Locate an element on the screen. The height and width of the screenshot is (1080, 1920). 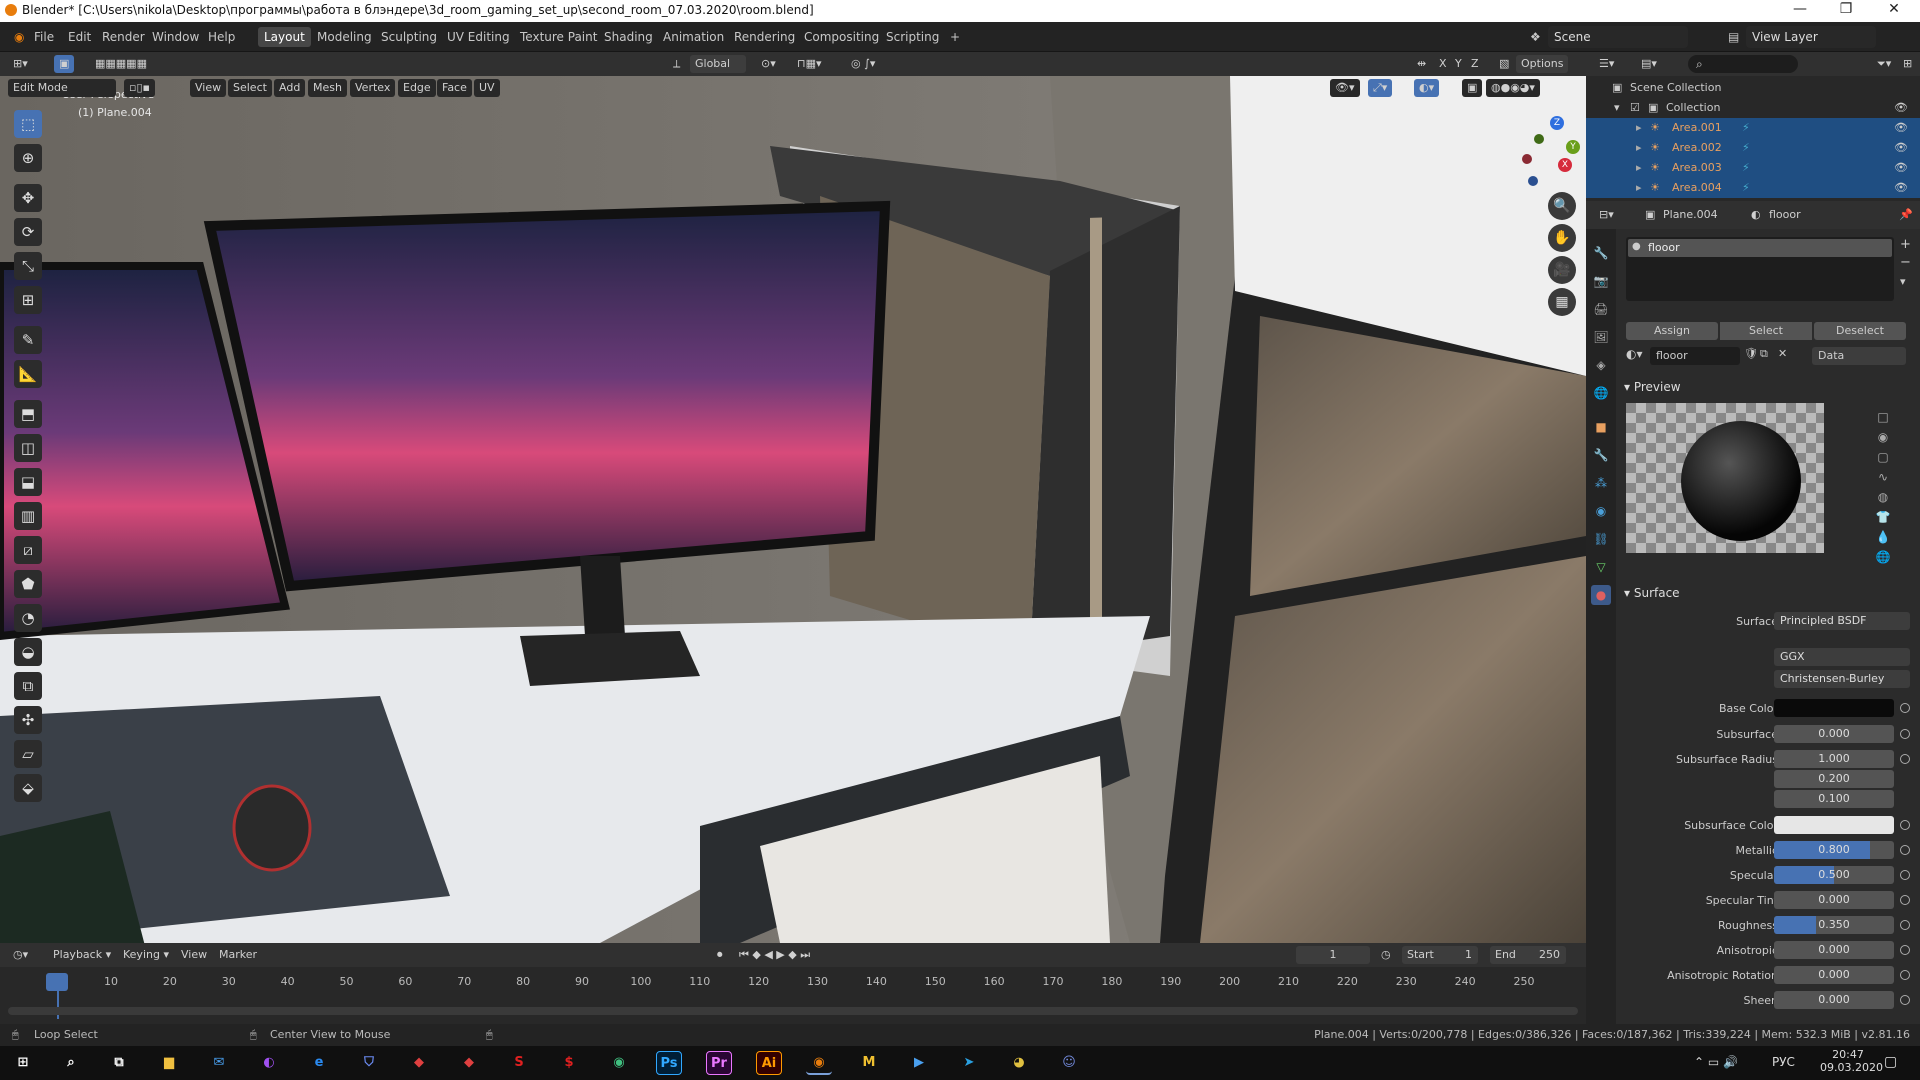
xray-toggle-icon: ▣ is located at coordinates (1472, 88).